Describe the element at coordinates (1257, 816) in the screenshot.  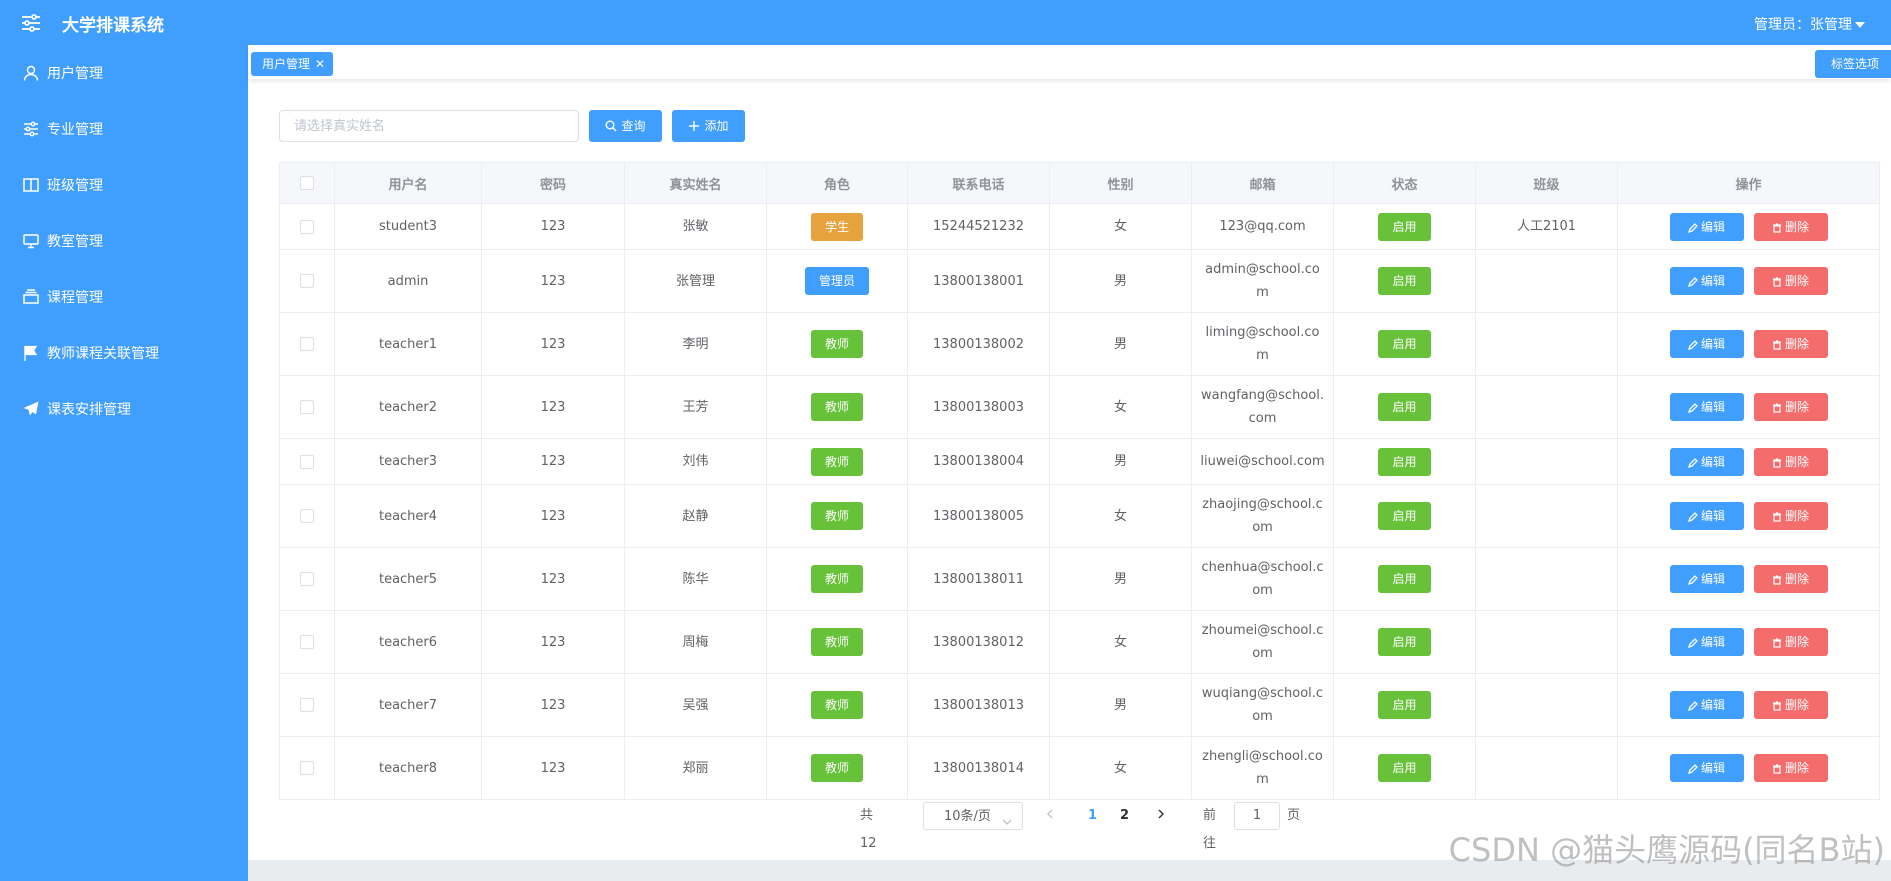
I see `goto-page-input` at that location.